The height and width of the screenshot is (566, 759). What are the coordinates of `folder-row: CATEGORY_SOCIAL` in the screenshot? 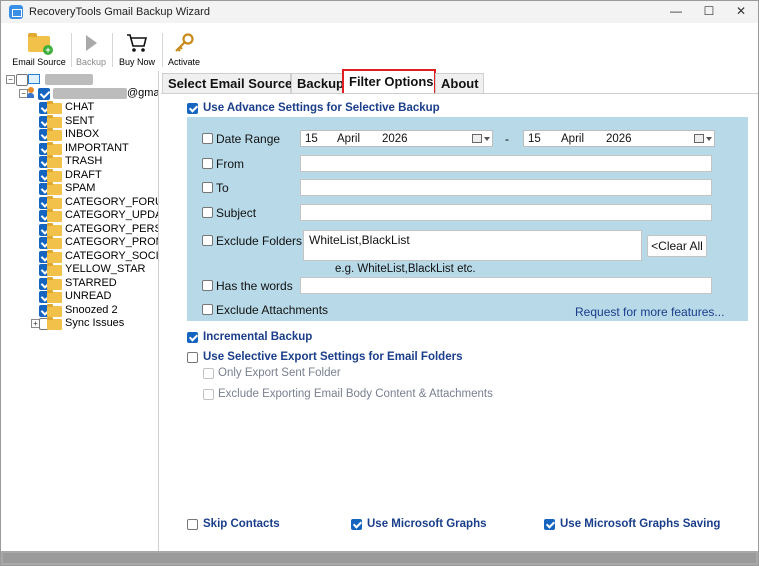 It's located at (80, 256).